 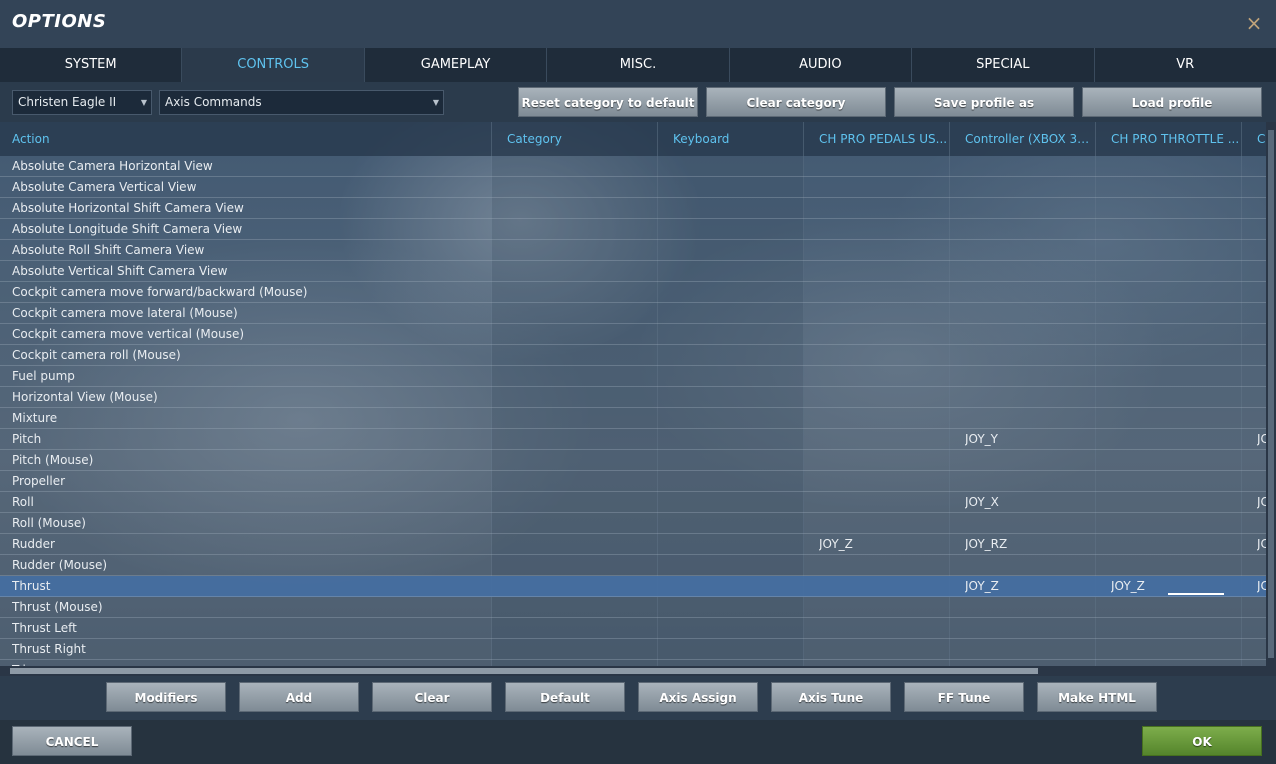 I want to click on table-cell: JOY_X, so click(x=1025, y=502).